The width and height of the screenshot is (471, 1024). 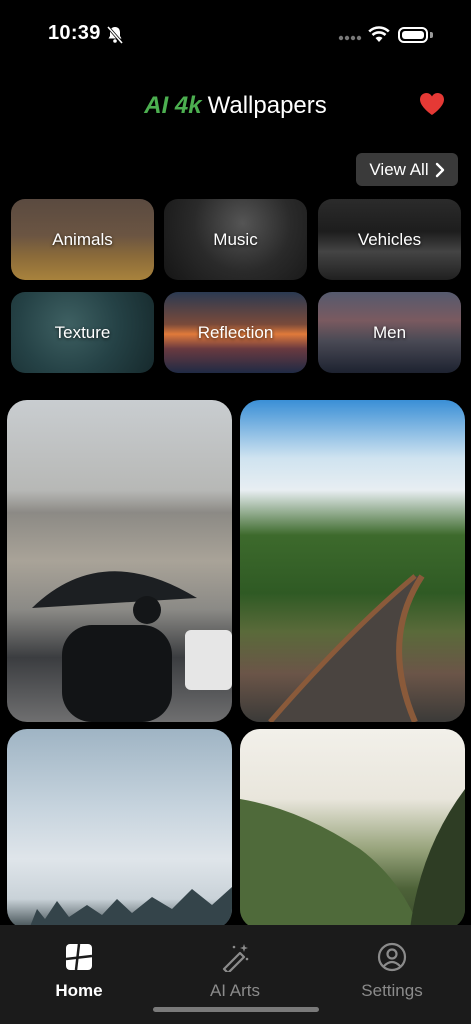 I want to click on heart-icon, so click(x=432, y=104).